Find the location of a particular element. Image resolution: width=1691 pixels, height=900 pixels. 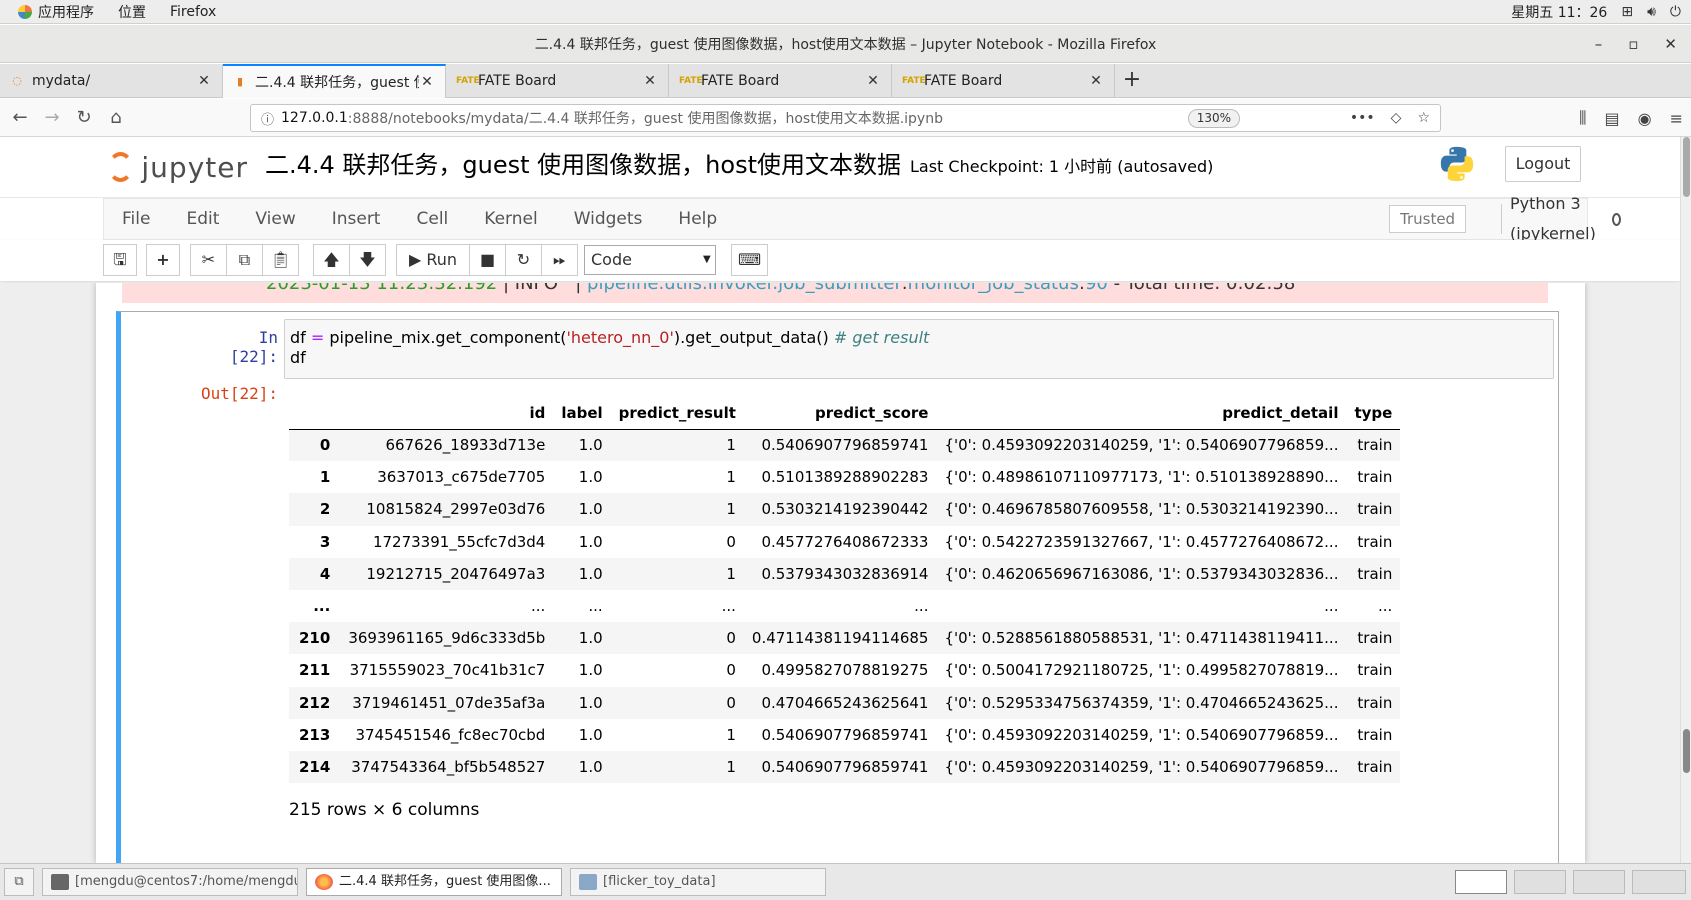

kernel-status-icon is located at coordinates (1616, 219).